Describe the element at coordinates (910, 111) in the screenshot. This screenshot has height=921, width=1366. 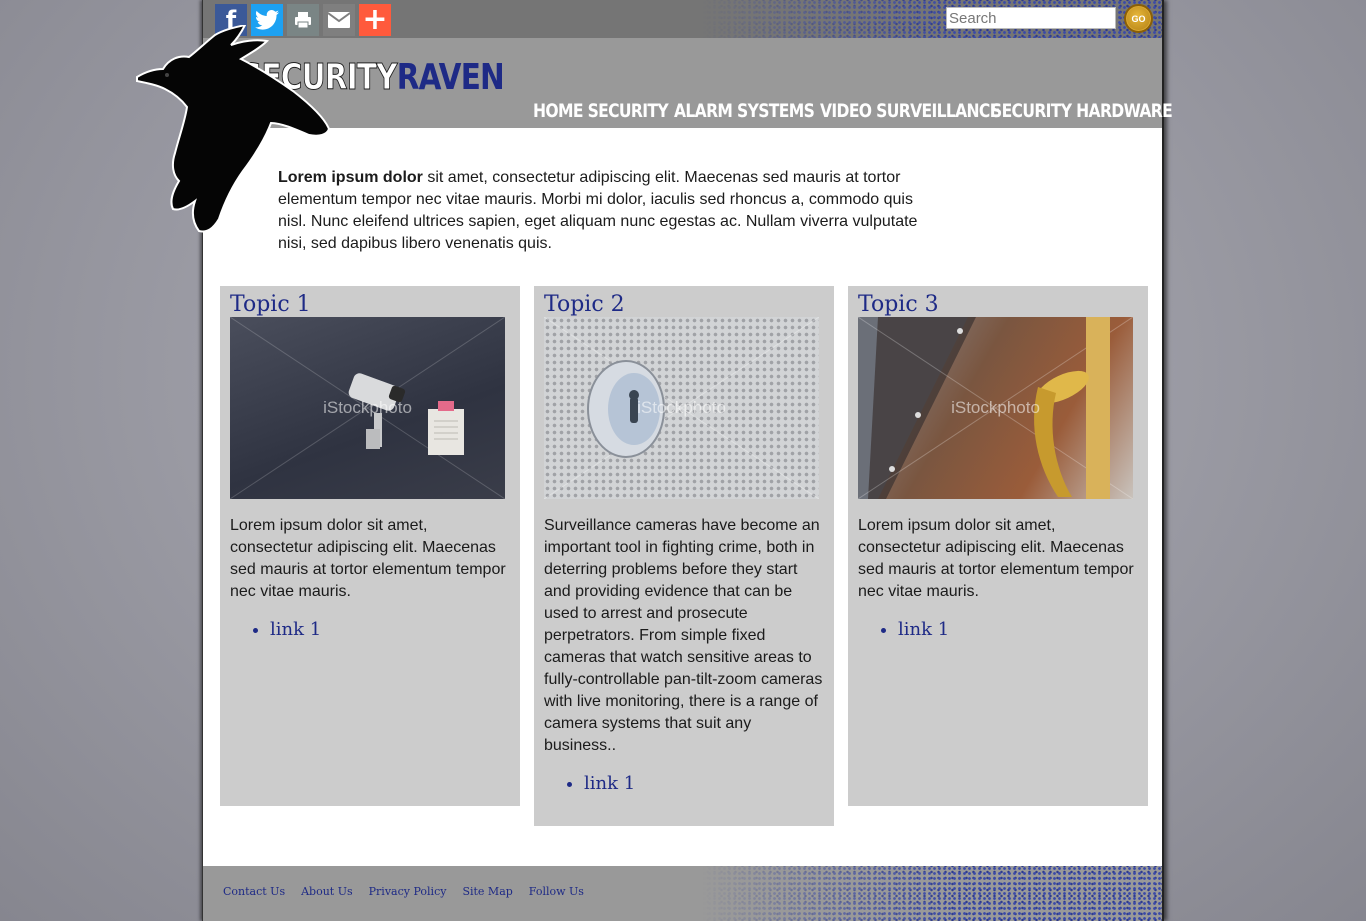
I see `nav-video-surveillance: VIDEO SURVEILLANCE` at that location.